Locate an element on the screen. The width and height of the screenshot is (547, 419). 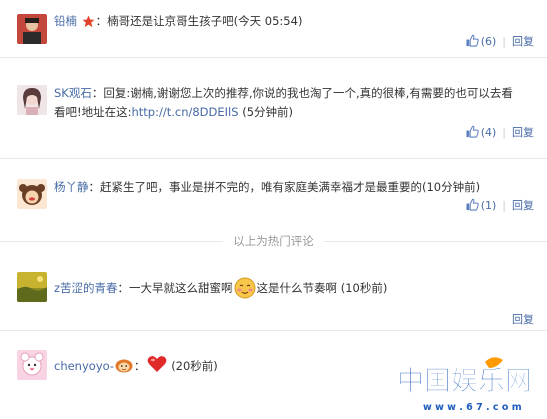
comment-item: 铅楠 ：楠哥还是让京哥生孩子吧(今天 05:54) (6) | 回复 is located at coordinates (273, 28).